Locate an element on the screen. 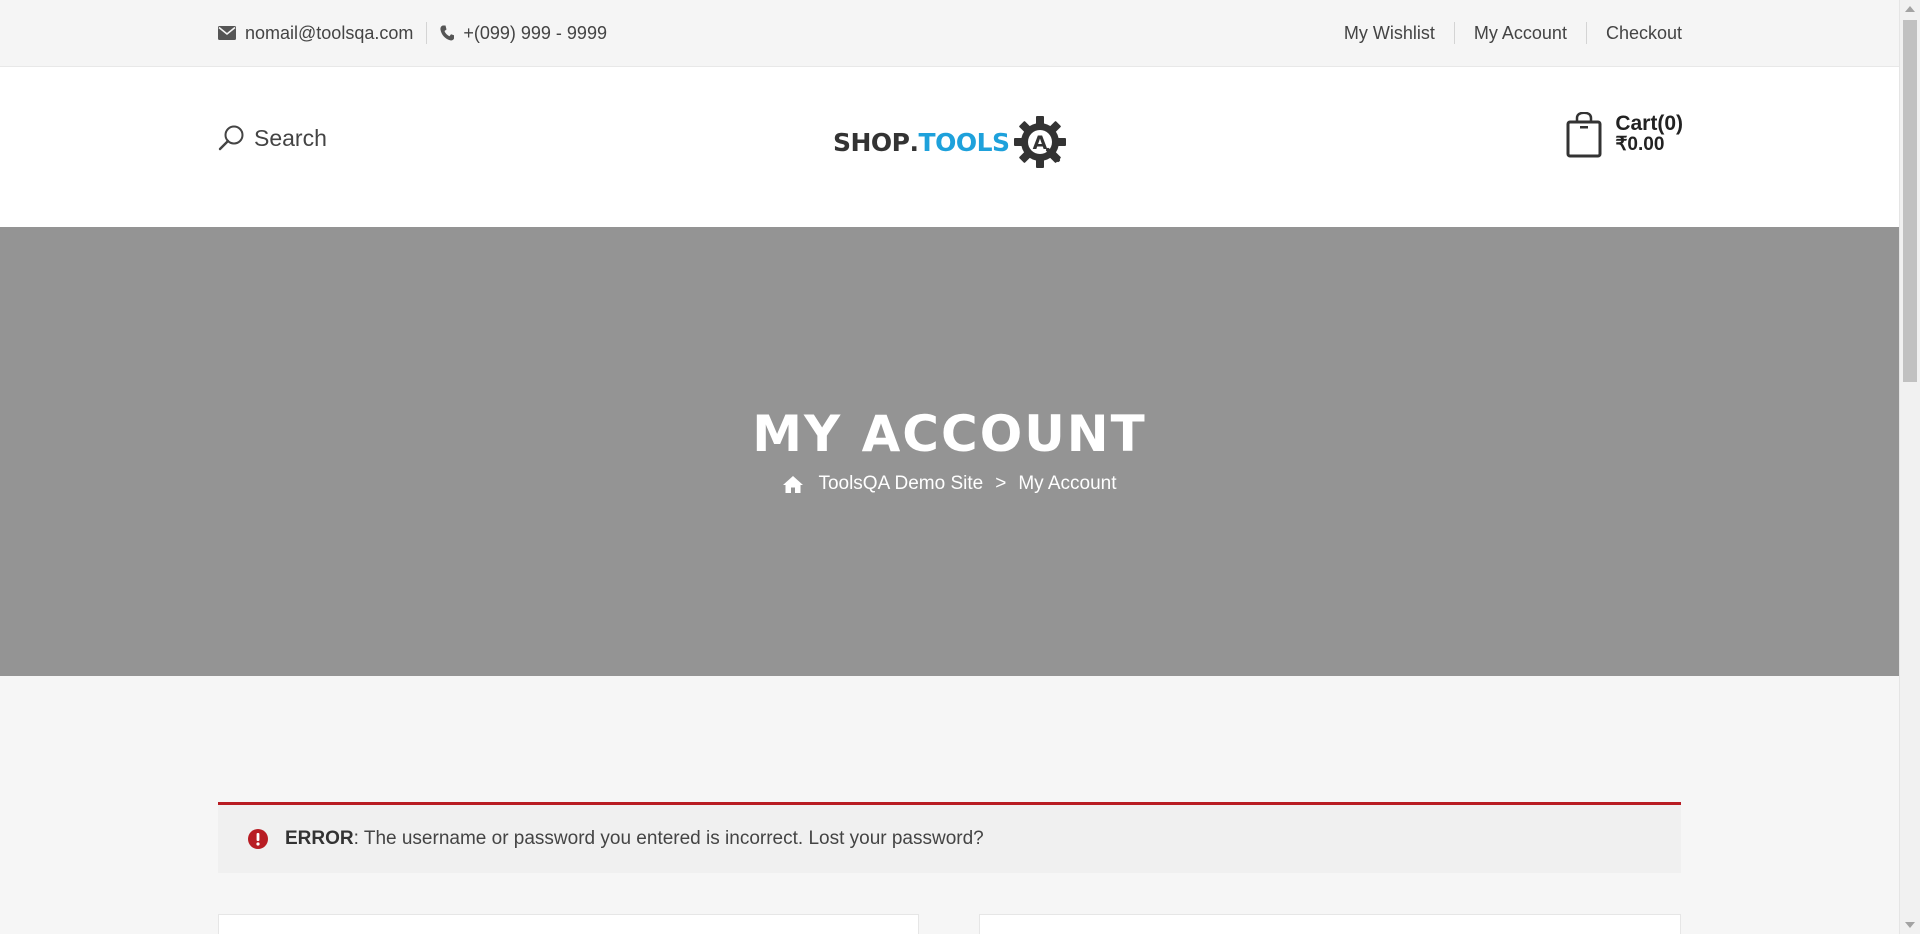  email-text: nomail@toolsqa.com is located at coordinates (329, 32).